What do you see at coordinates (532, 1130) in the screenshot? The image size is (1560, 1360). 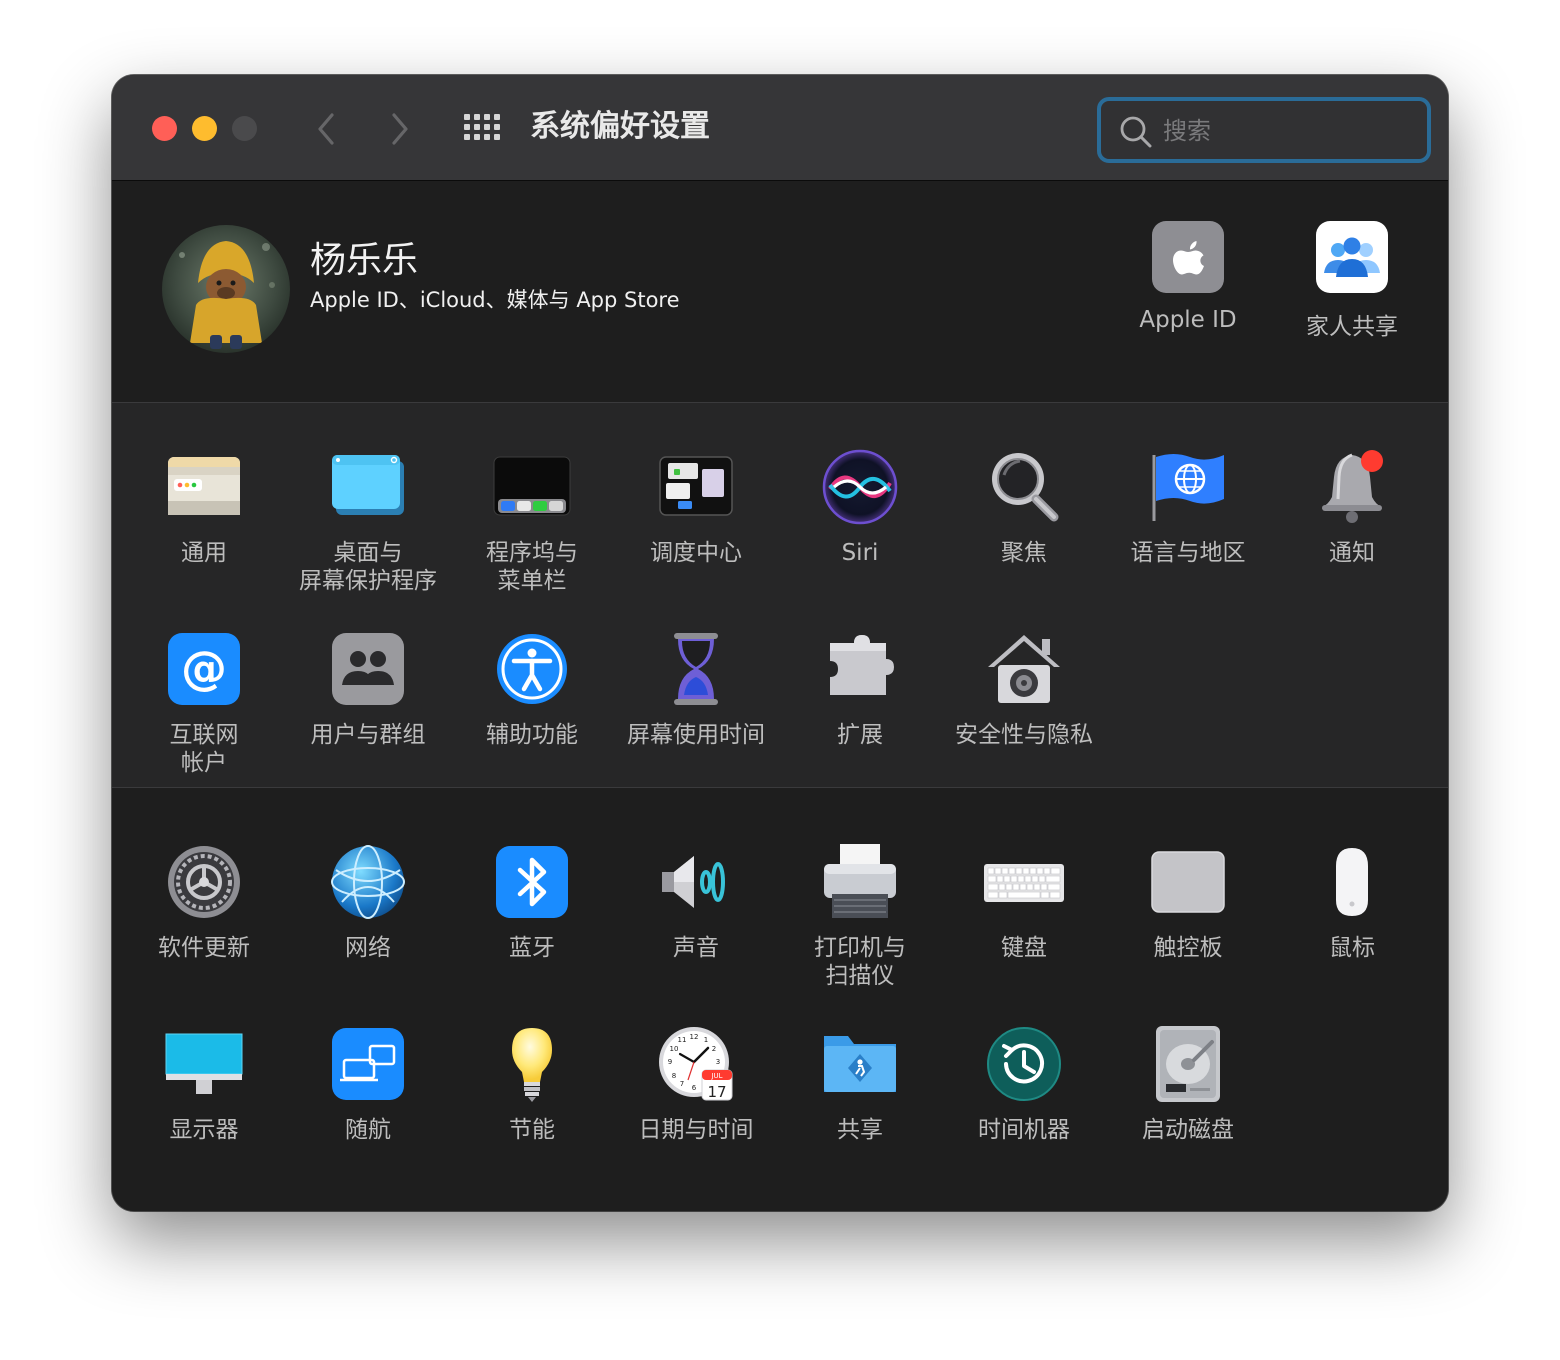 I see `pane-label: 节能` at bounding box center [532, 1130].